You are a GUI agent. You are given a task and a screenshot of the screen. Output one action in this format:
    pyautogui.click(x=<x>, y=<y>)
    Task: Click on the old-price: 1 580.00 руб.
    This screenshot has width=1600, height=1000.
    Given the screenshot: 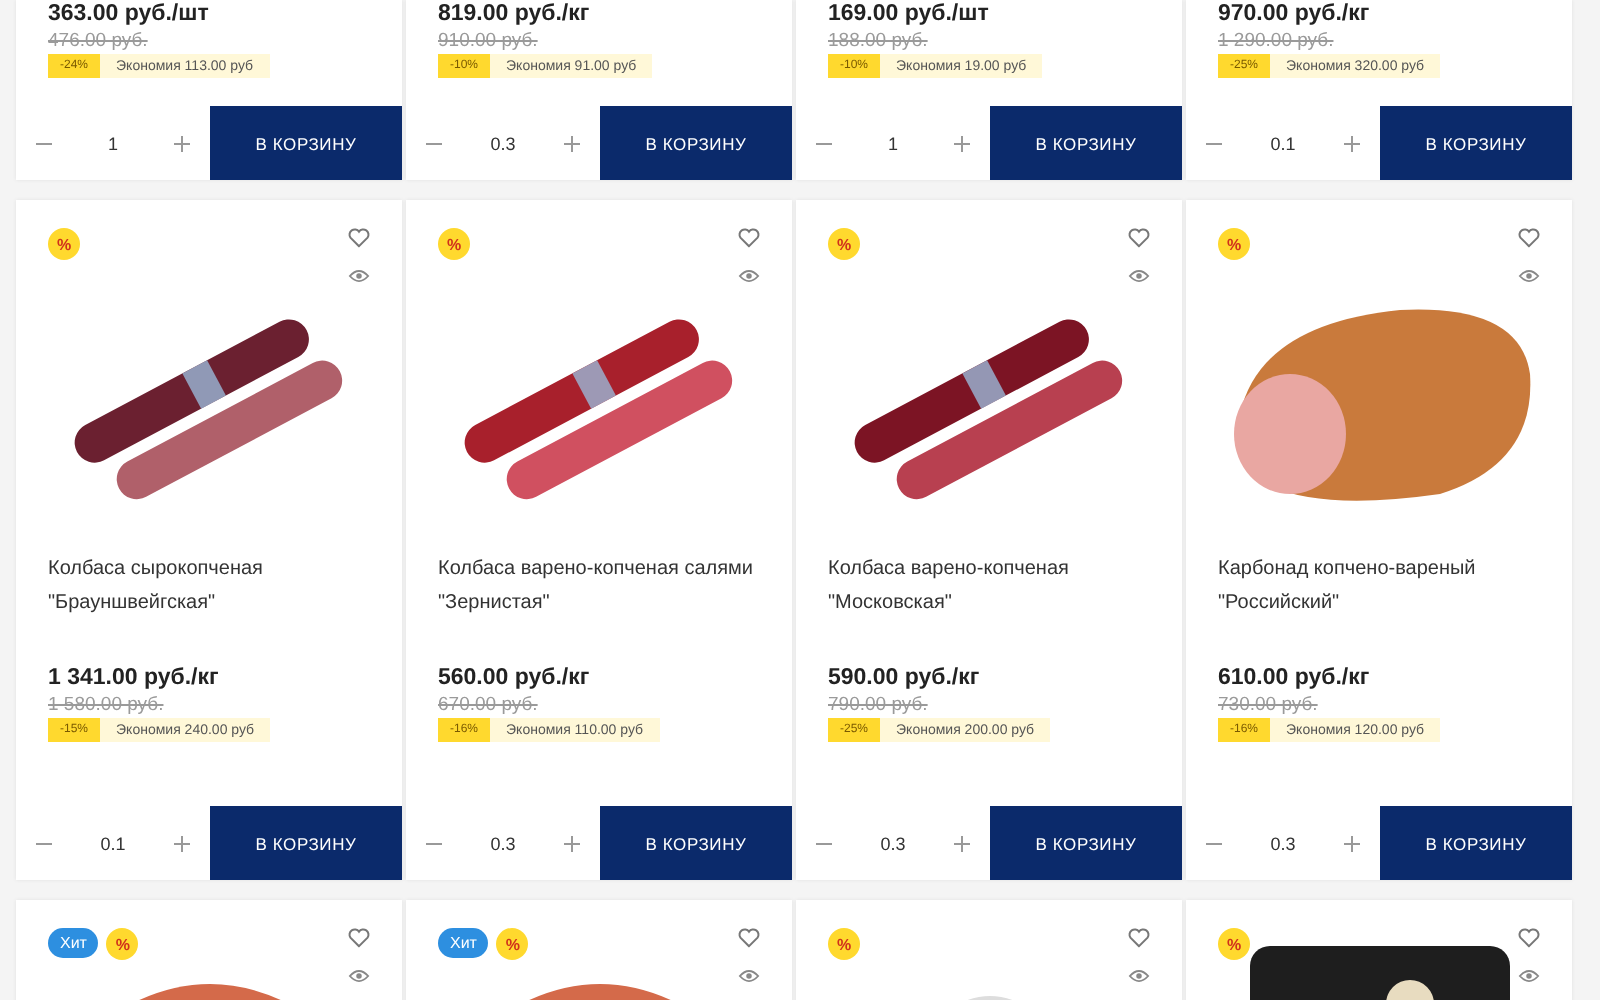 What is the action you would take?
    pyautogui.click(x=107, y=705)
    